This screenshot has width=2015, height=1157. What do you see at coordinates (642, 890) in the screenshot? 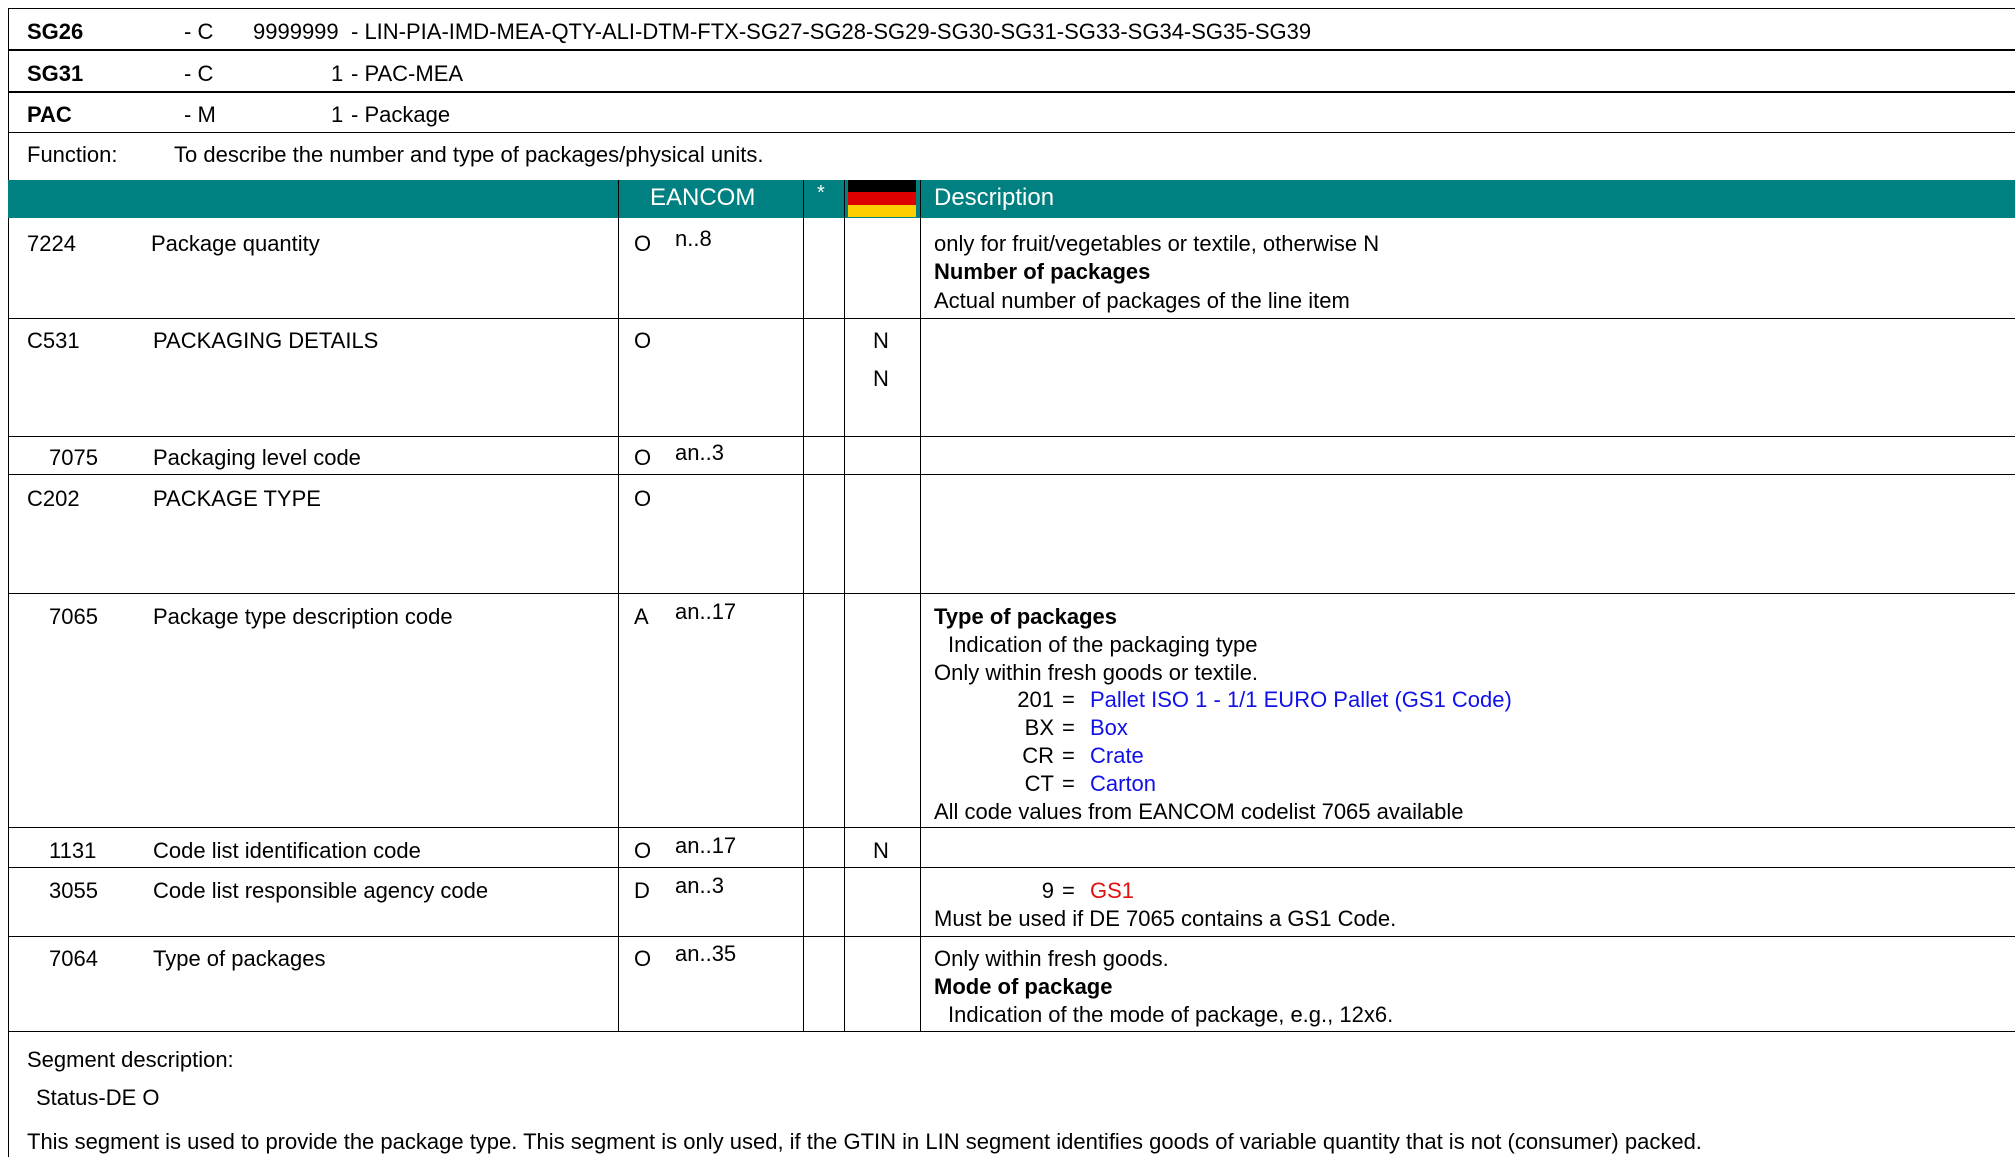
I see `element-status: D` at bounding box center [642, 890].